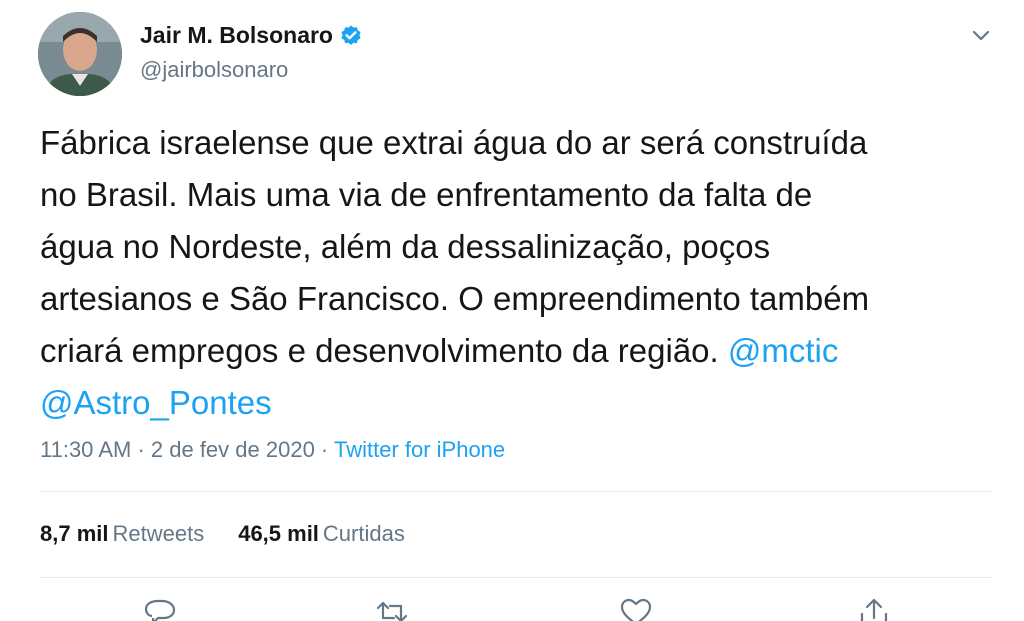 This screenshot has width=1024, height=621. I want to click on share-icon, so click(874, 609).